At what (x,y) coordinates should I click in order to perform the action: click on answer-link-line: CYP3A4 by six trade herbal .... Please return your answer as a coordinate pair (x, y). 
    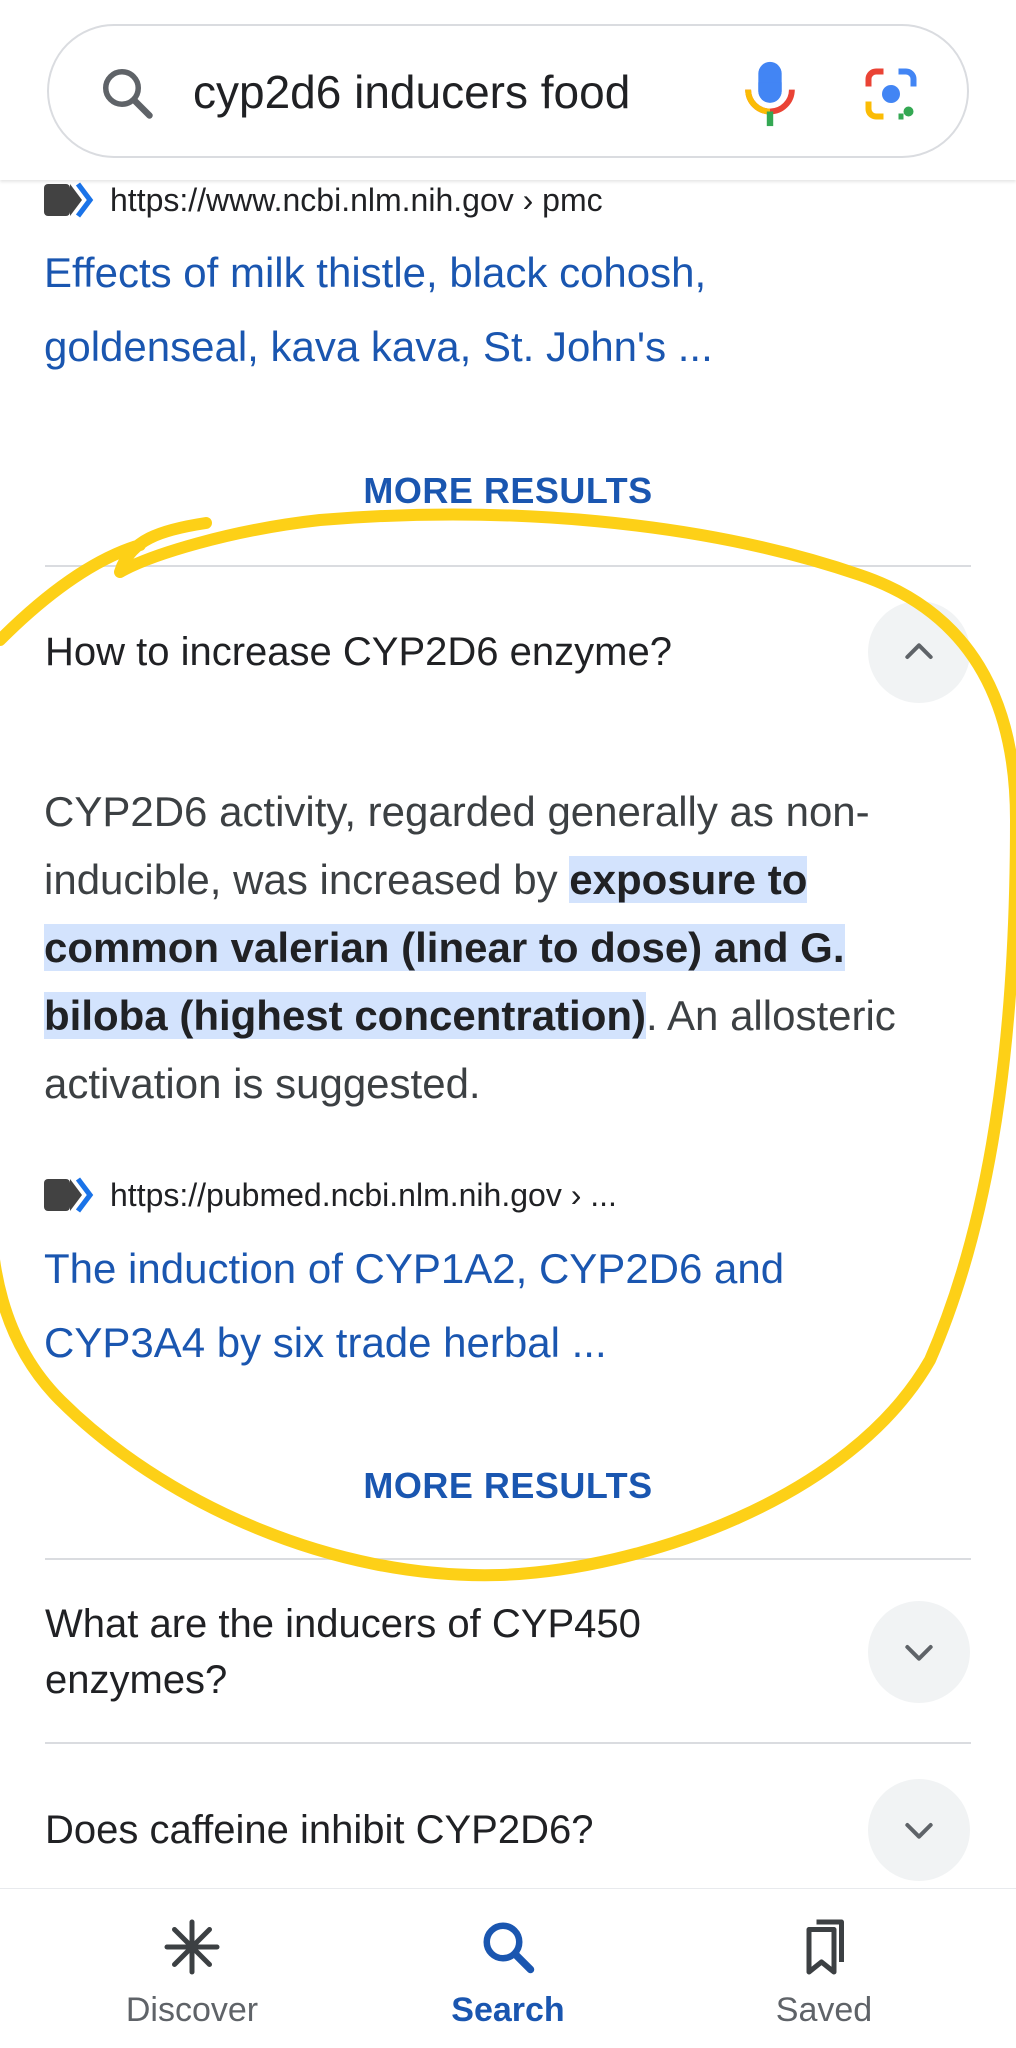
    Looking at the image, I should click on (474, 1343).